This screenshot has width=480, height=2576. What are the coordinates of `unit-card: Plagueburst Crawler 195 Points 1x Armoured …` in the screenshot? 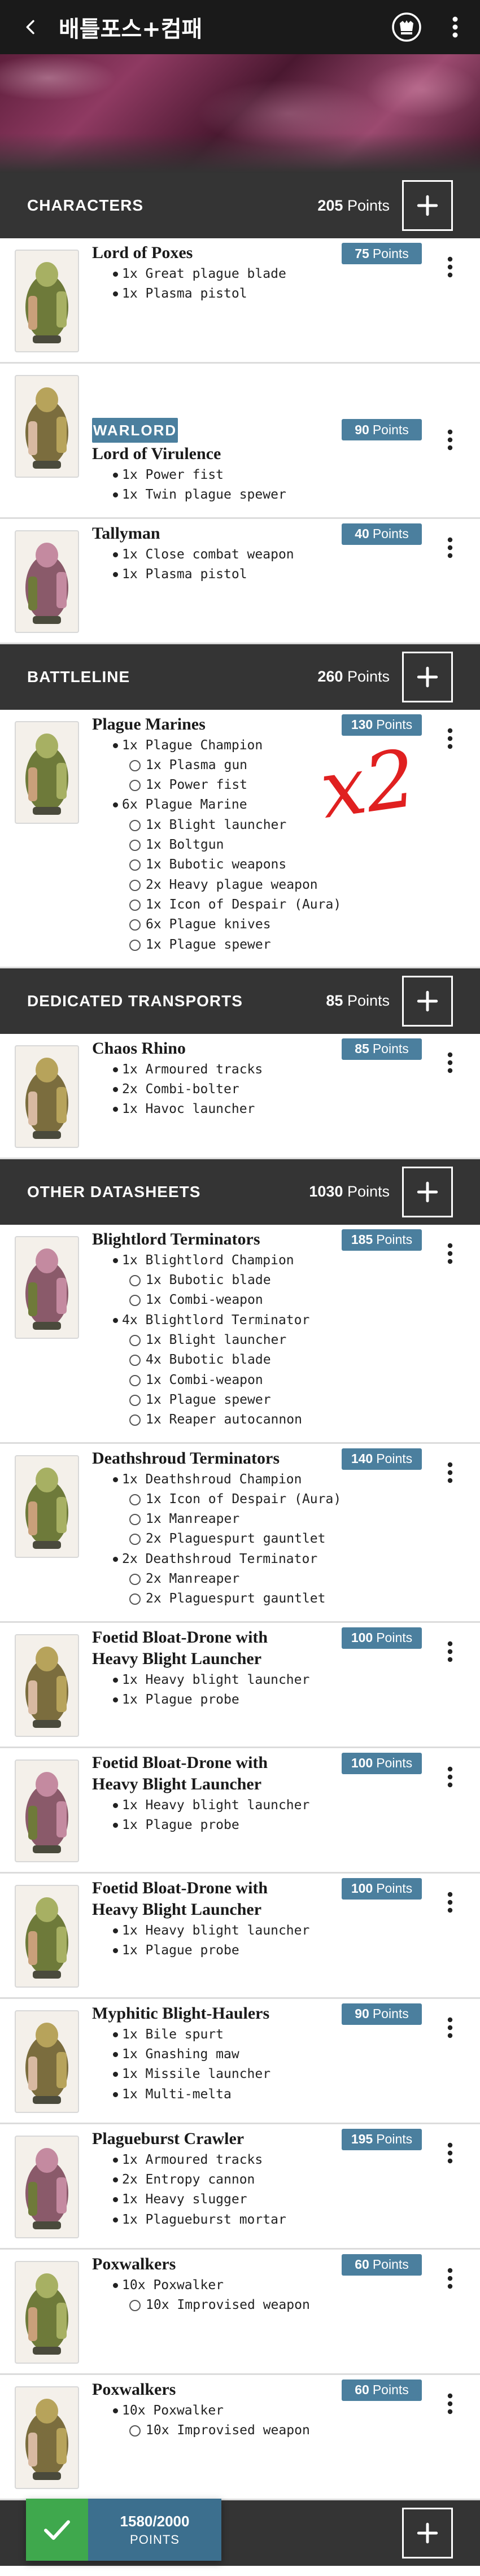 It's located at (240, 2187).